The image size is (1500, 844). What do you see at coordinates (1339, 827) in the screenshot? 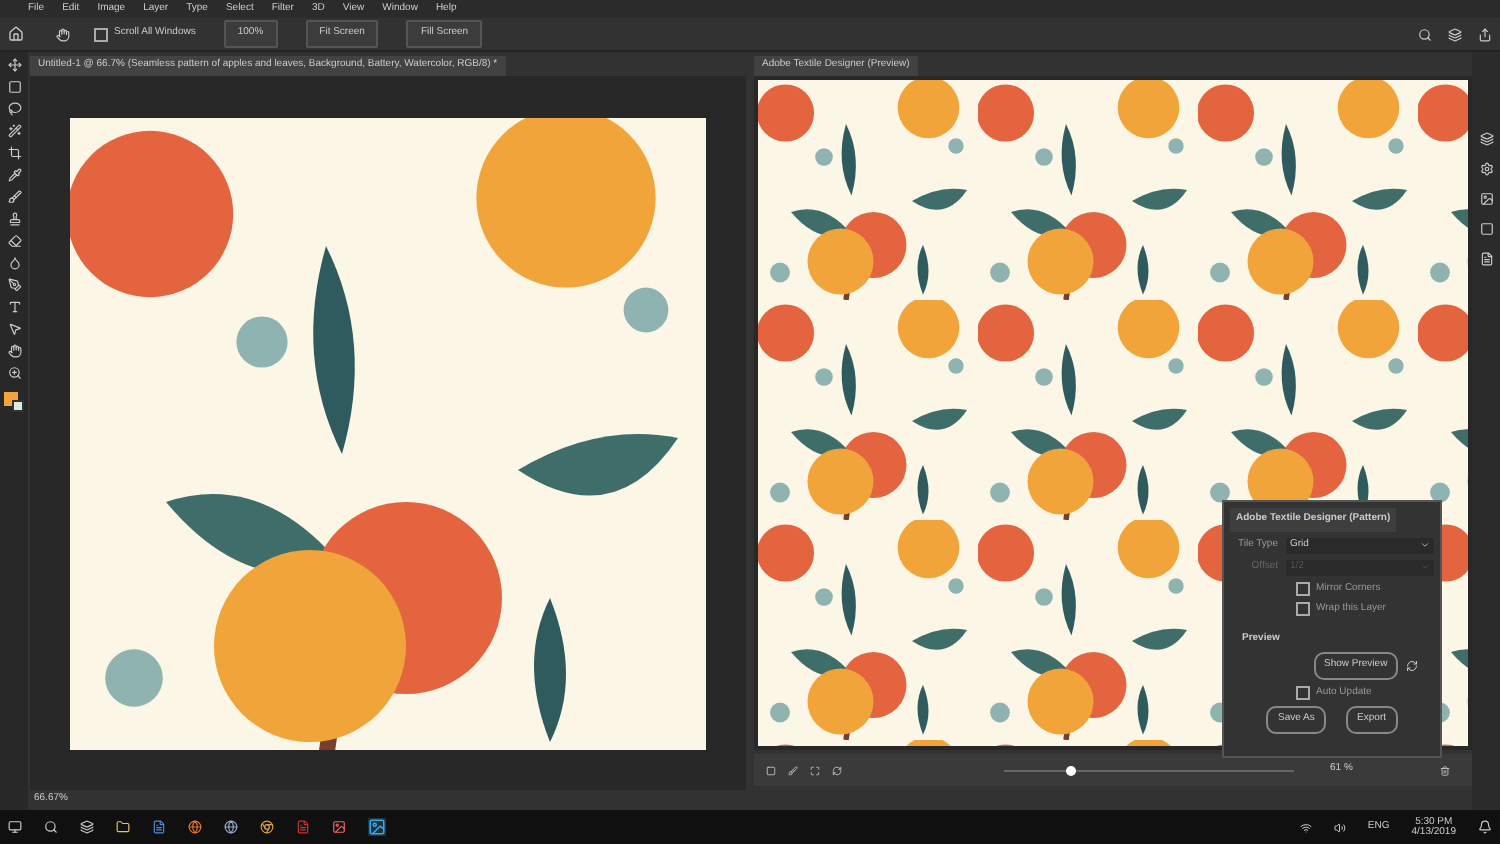
I see `volume-icon` at bounding box center [1339, 827].